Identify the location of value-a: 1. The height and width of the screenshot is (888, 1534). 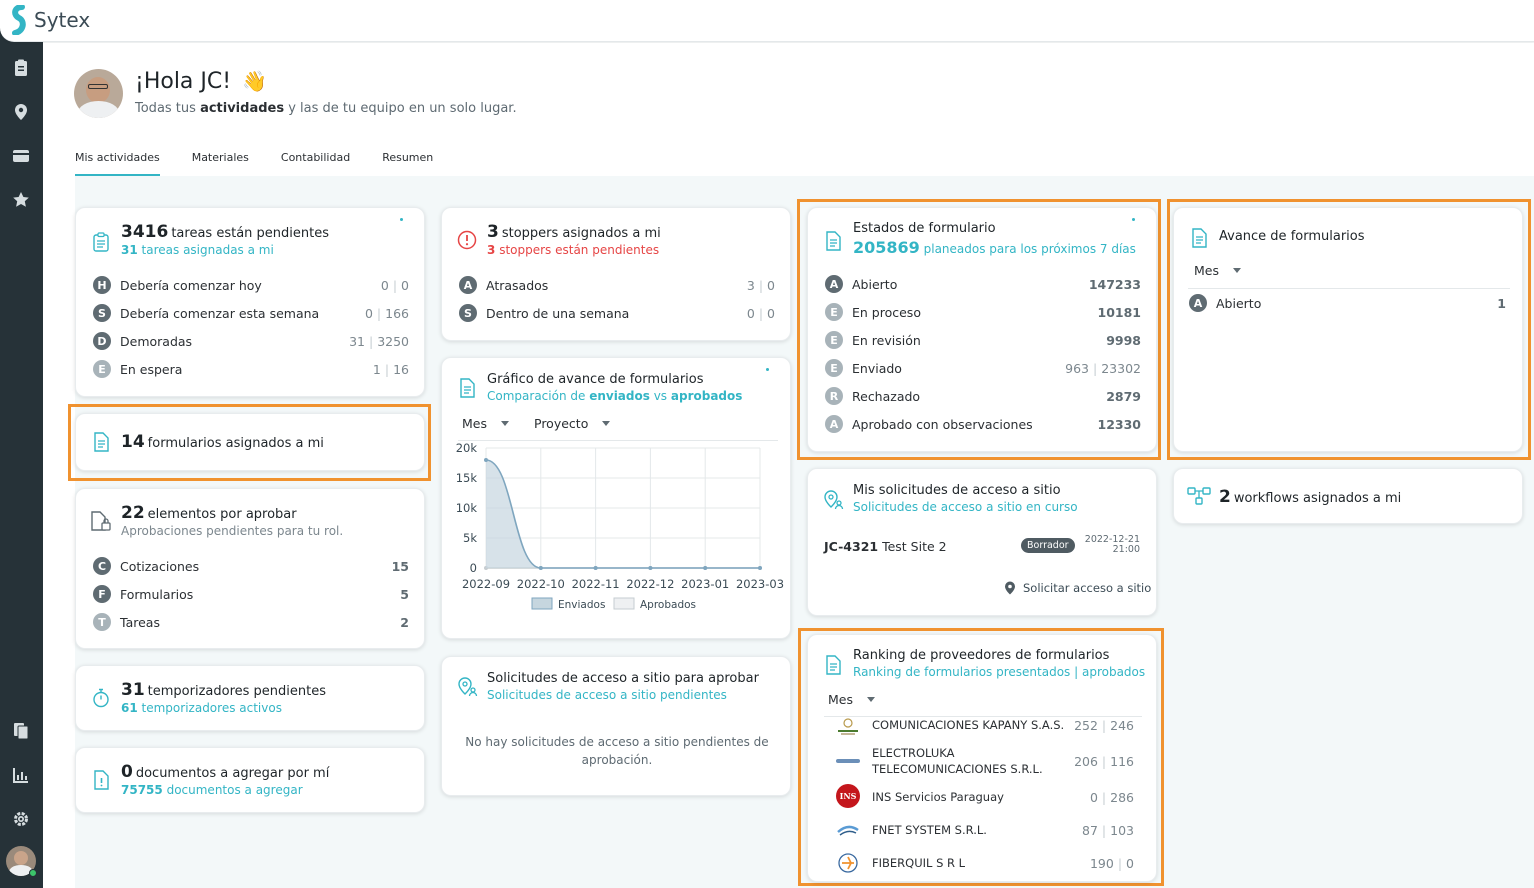
(376, 369).